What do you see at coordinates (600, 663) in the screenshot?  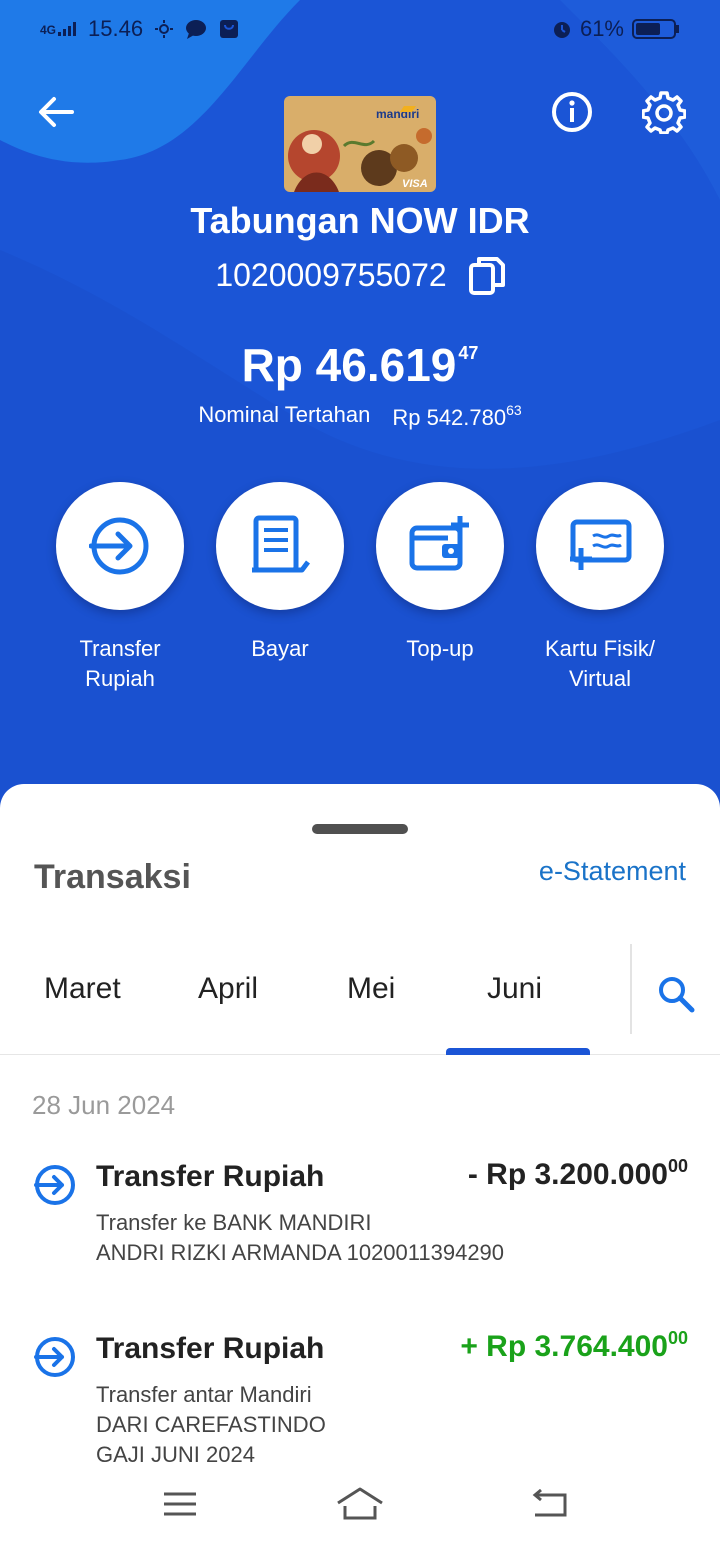 I see `action-label: Kartu Fisik/ Virtual` at bounding box center [600, 663].